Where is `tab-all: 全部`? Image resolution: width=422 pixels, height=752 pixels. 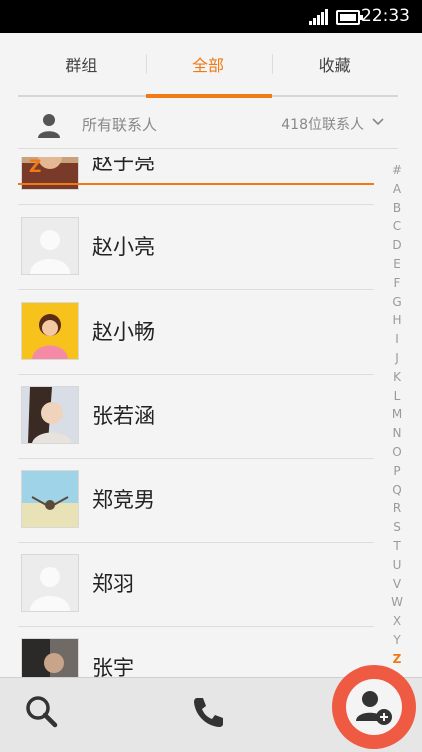 tab-all: 全部 is located at coordinates (208, 64).